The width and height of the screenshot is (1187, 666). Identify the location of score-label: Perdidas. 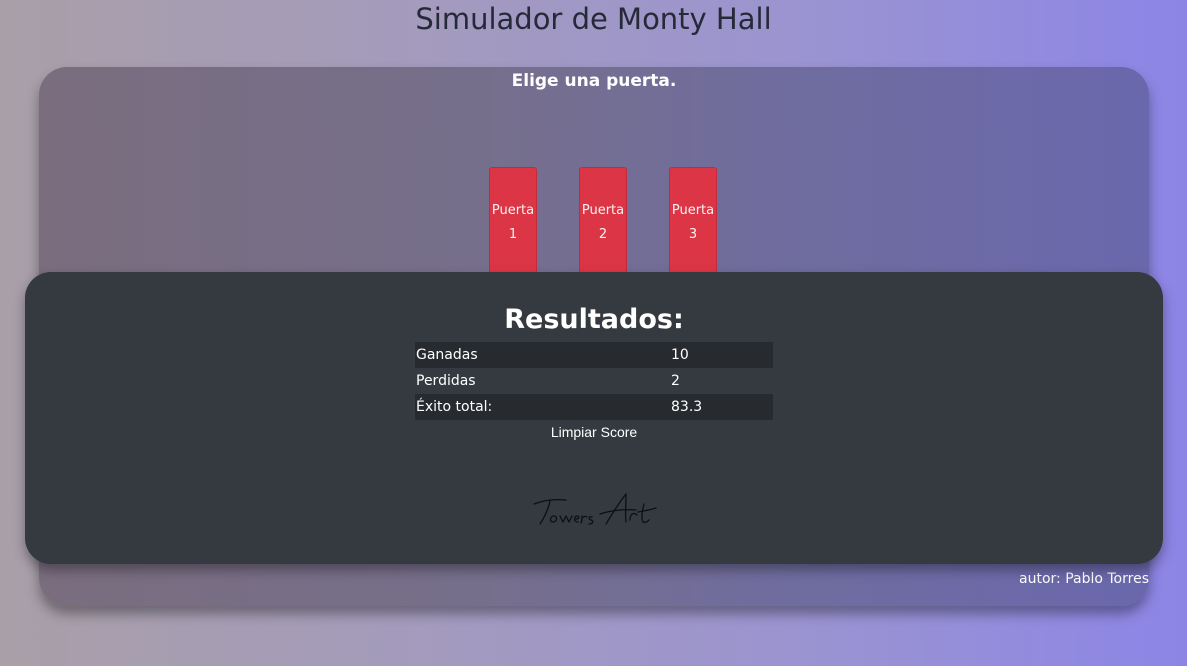
(446, 381).